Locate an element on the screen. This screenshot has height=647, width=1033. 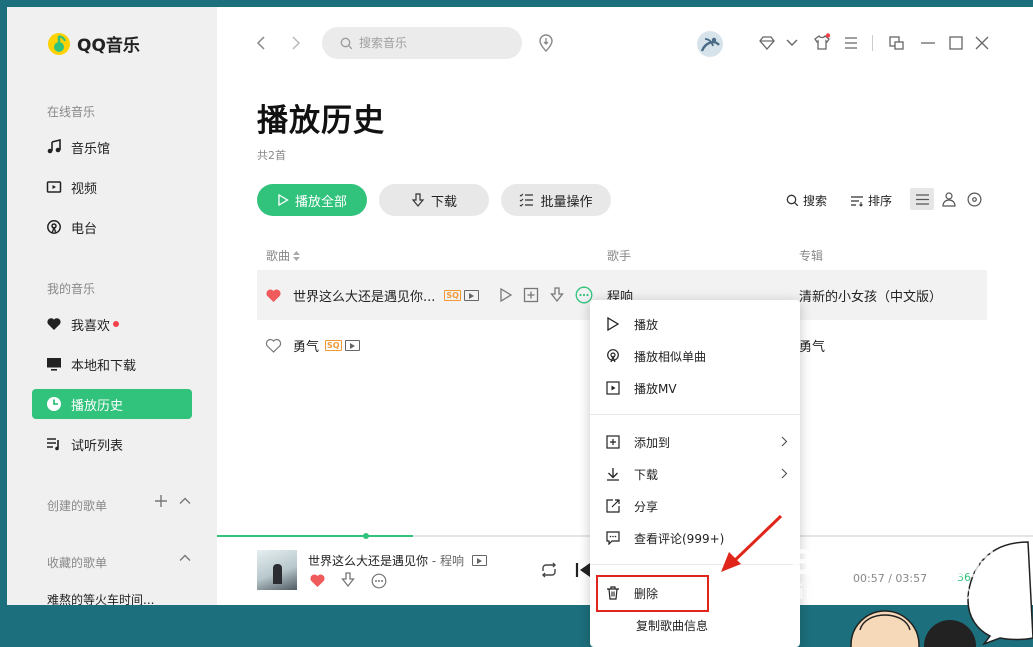
menu-item-play-mv: 播放MV is located at coordinates (695, 388).